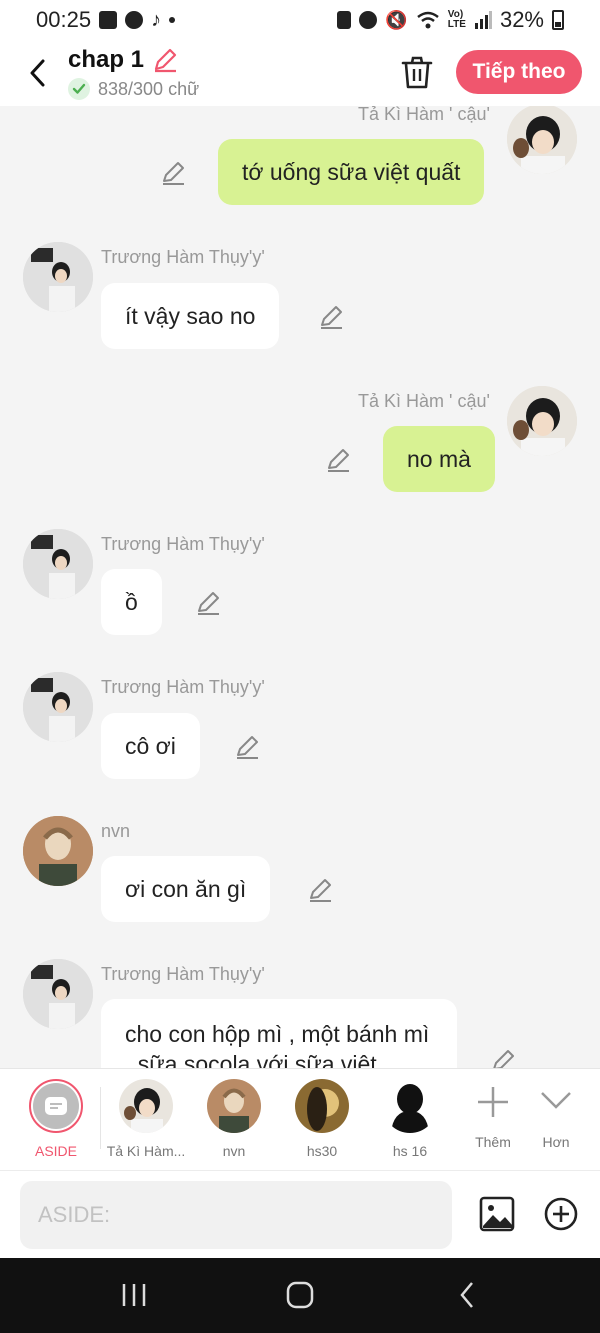 Image resolution: width=600 pixels, height=1333 pixels. I want to click on character-aside: ASIDE, so click(56, 1119).